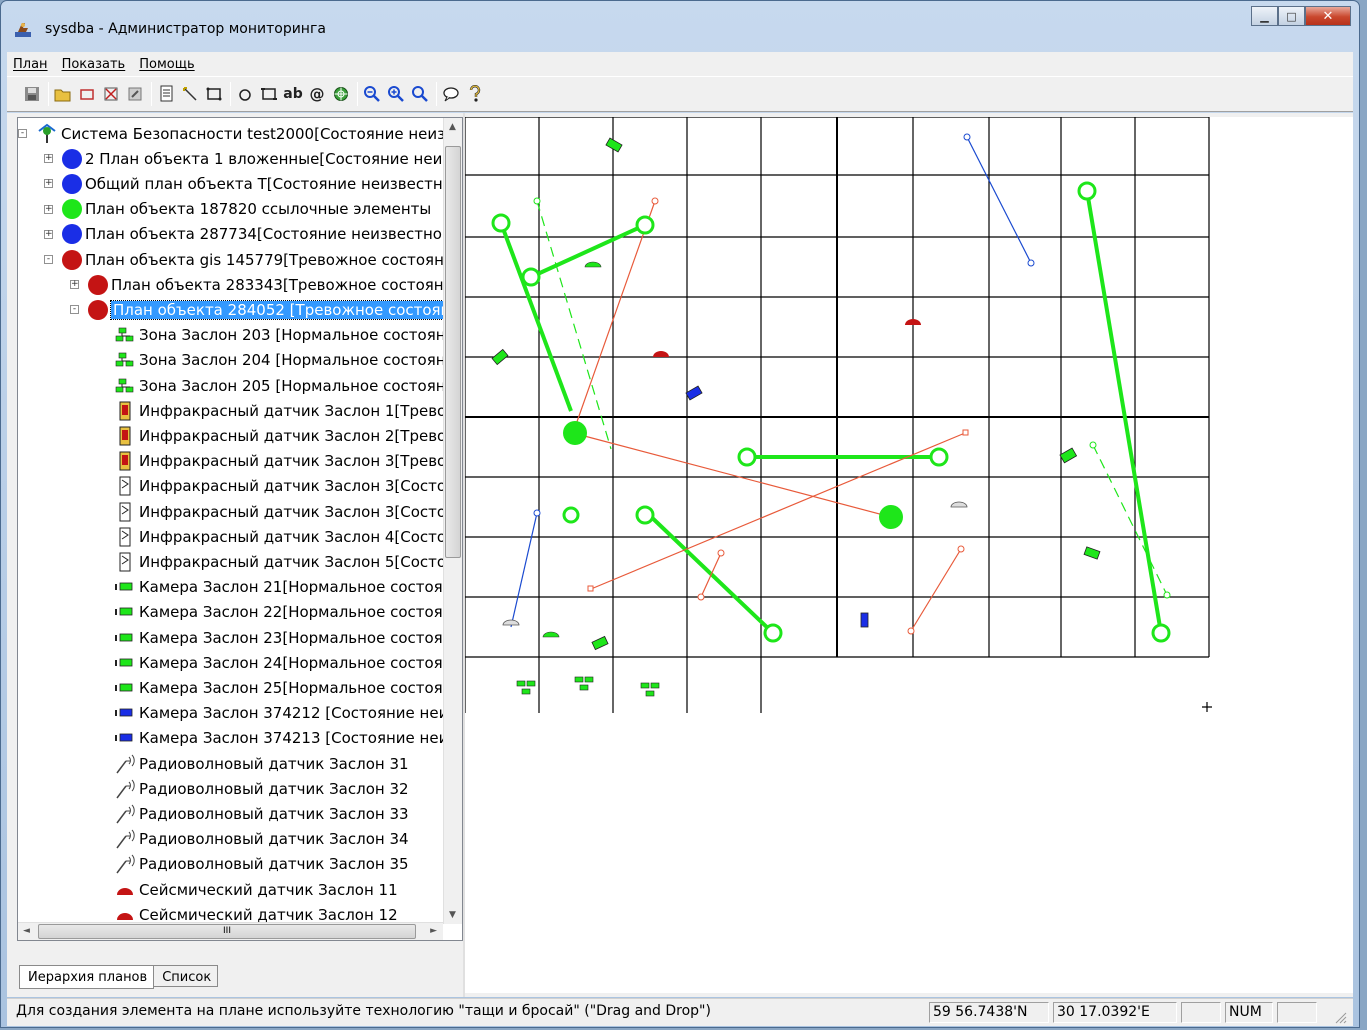 The height and width of the screenshot is (1030, 1367). Describe the element at coordinates (291, 637) in the screenshot. I see `tree-node-label: Камера Заслон 23[Нормальное состояние]` at that location.